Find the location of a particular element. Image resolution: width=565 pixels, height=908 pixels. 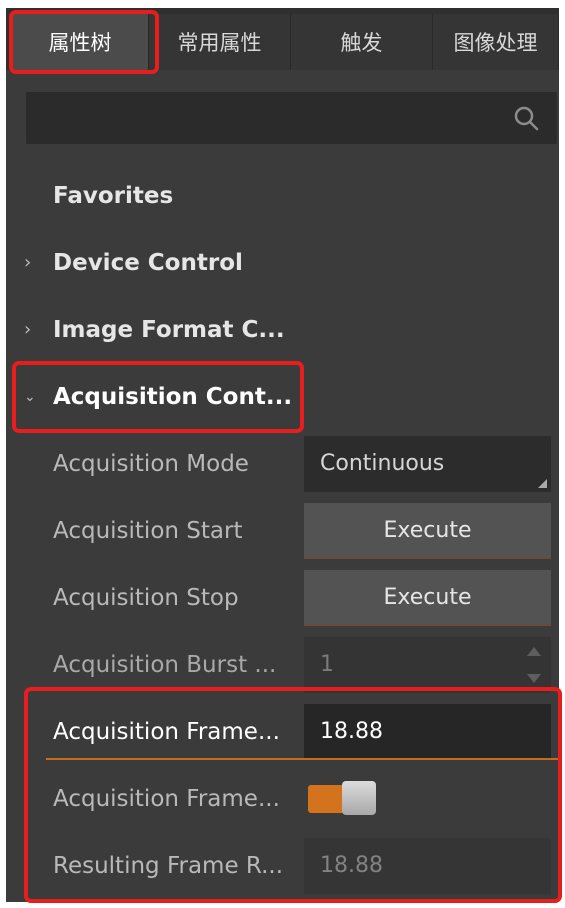

search-icon is located at coordinates (526, 118).